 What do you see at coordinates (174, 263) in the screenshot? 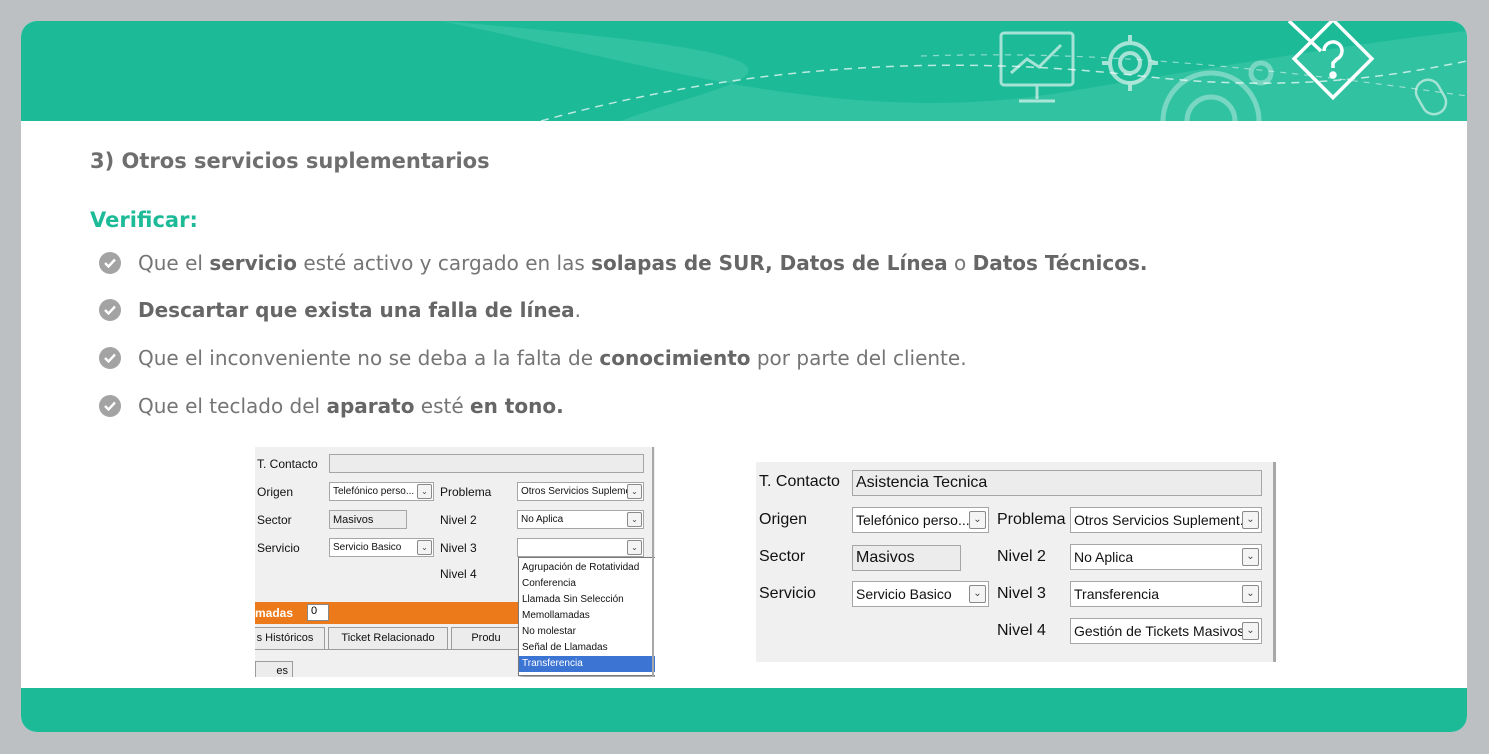
I see `bullet-segment: Que el` at bounding box center [174, 263].